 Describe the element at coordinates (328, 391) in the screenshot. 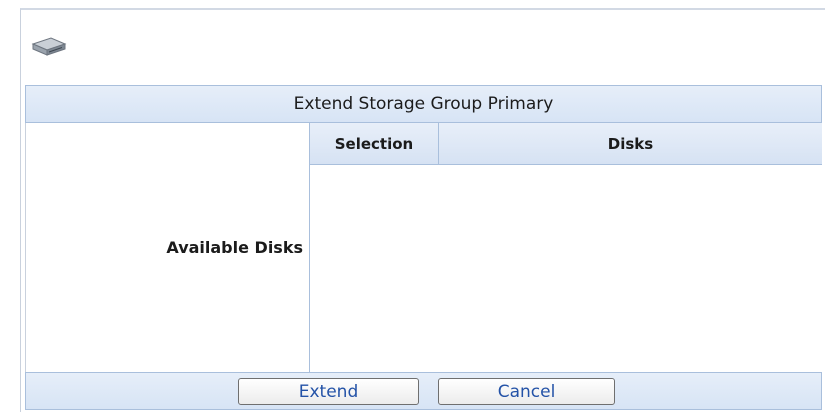

I see `extend-button: Extend` at that location.